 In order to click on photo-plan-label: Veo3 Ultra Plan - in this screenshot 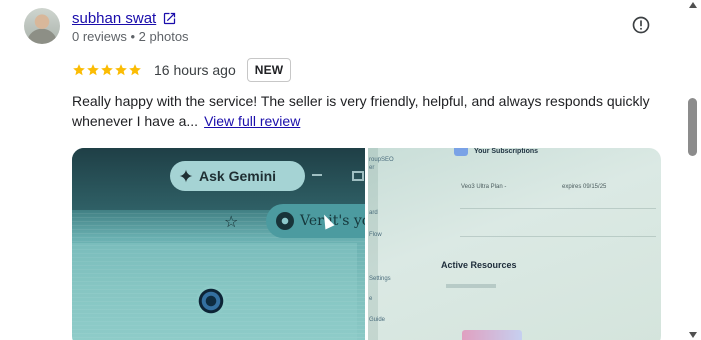, I will do `click(484, 187)`.